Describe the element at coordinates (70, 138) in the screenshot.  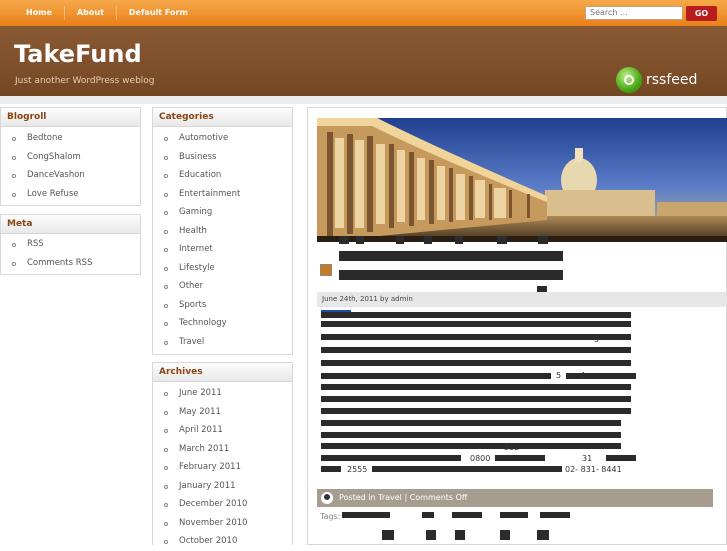
I see `blogroll-link: Bedtone` at that location.